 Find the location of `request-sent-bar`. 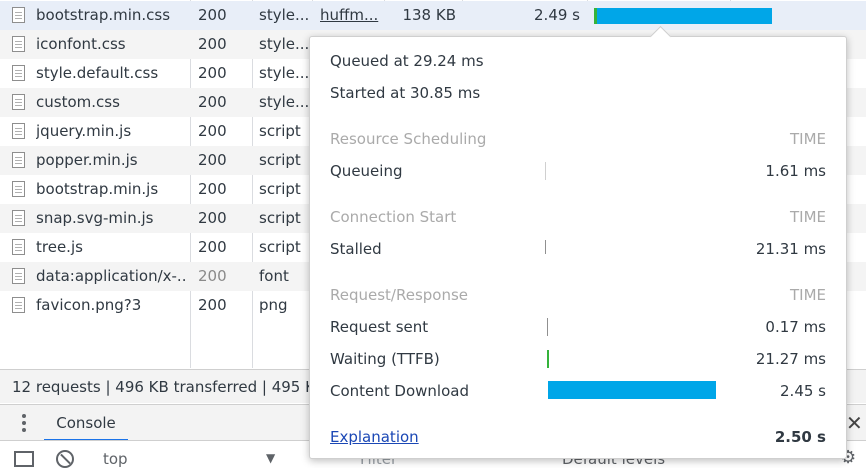

request-sent-bar is located at coordinates (547, 327).